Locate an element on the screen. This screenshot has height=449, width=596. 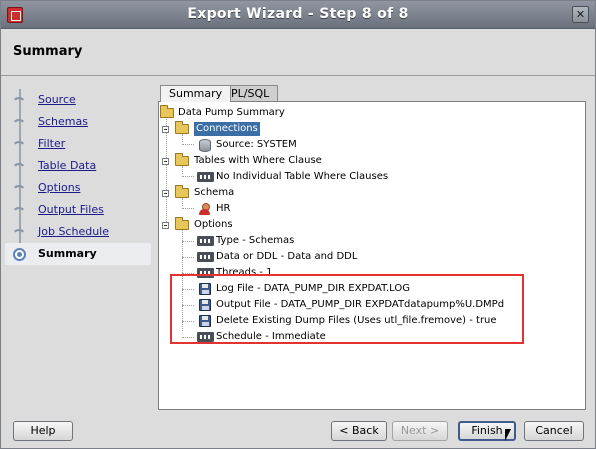
close-button: ✕ is located at coordinates (580, 14).